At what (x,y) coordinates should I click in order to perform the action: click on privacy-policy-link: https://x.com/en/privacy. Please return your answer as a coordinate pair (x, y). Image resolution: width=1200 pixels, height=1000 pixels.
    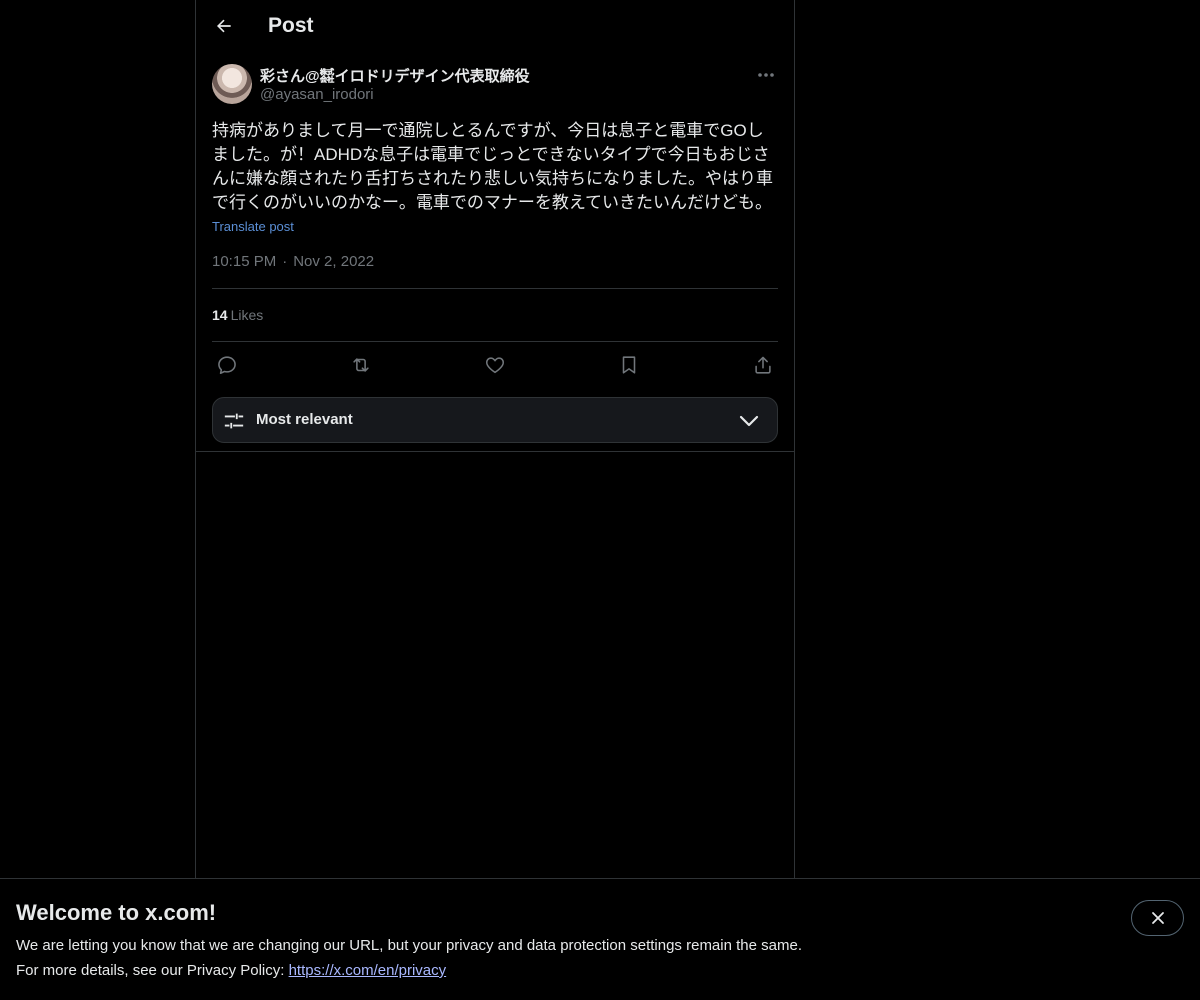
    Looking at the image, I should click on (368, 970).